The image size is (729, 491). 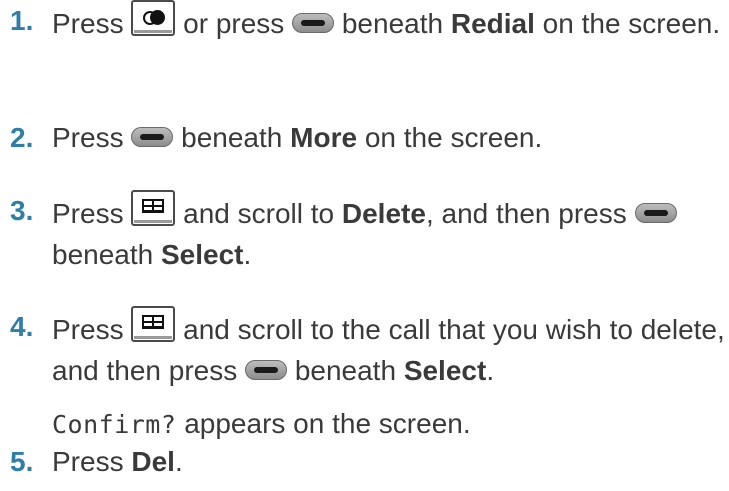 What do you see at coordinates (492, 23) in the screenshot?
I see `softkey-label-redial: Redial` at bounding box center [492, 23].